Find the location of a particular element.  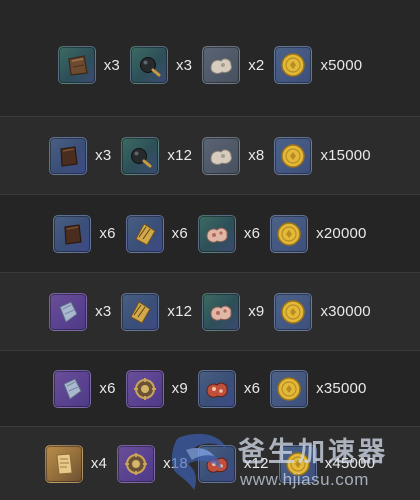

reward-row: x4 x18 x12 x45000 is located at coordinates (210, 463).